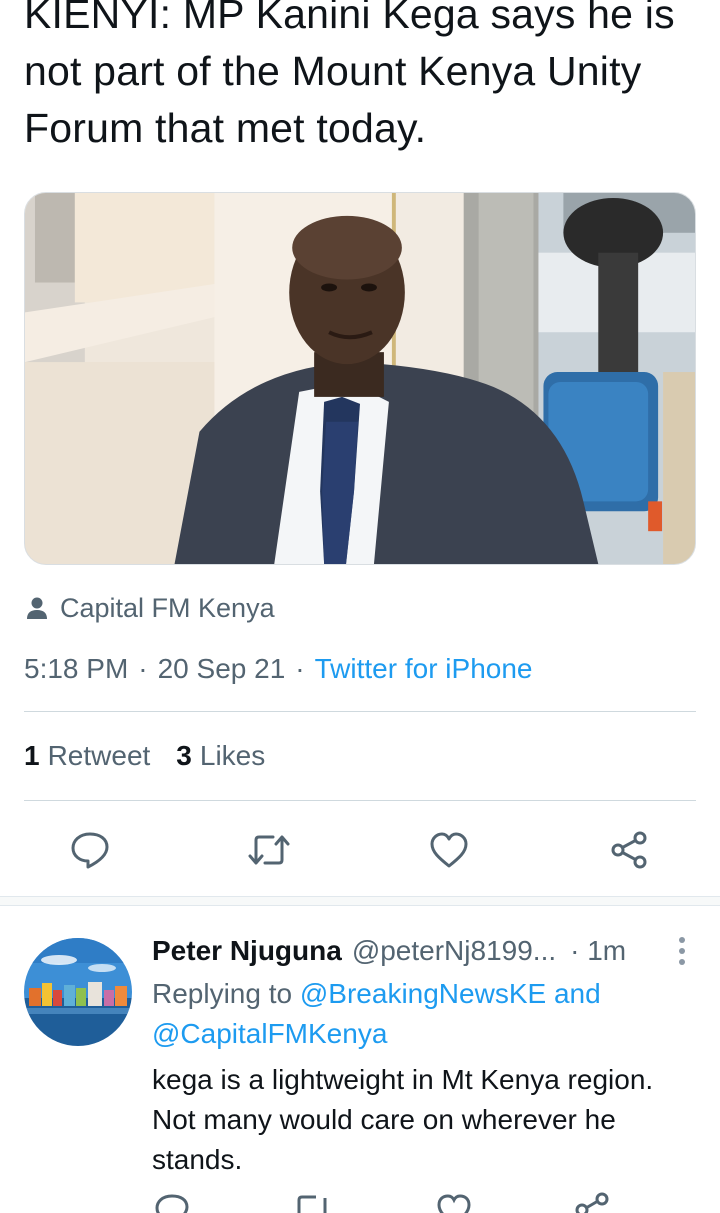 The height and width of the screenshot is (1213, 720). I want to click on retweets-stat: 1 Retweet, so click(87, 756).